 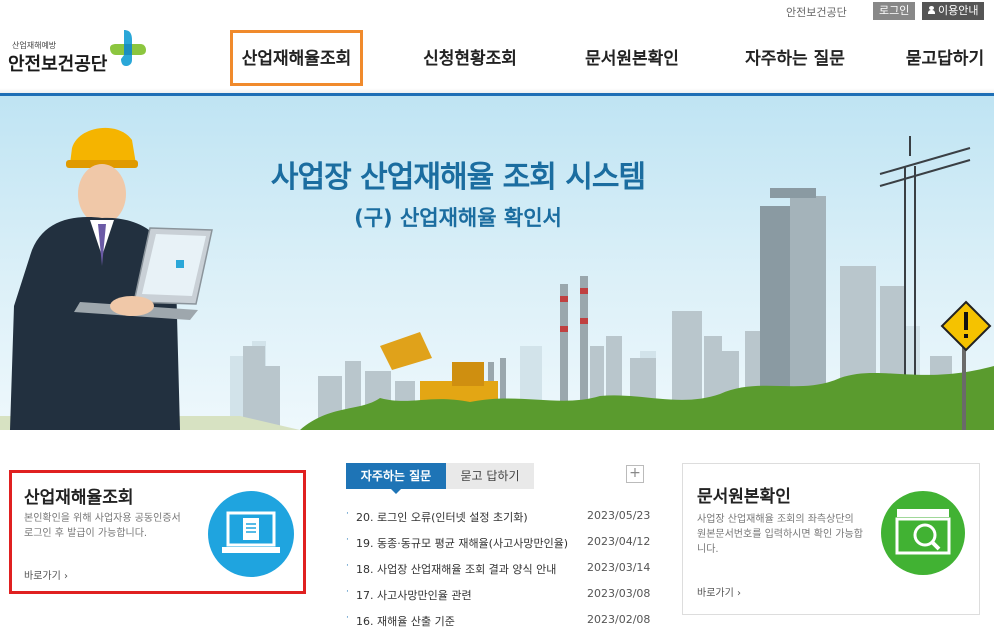 I want to click on banner-subtitle: (구) 산업재해율 확인서, so click(x=458, y=218).